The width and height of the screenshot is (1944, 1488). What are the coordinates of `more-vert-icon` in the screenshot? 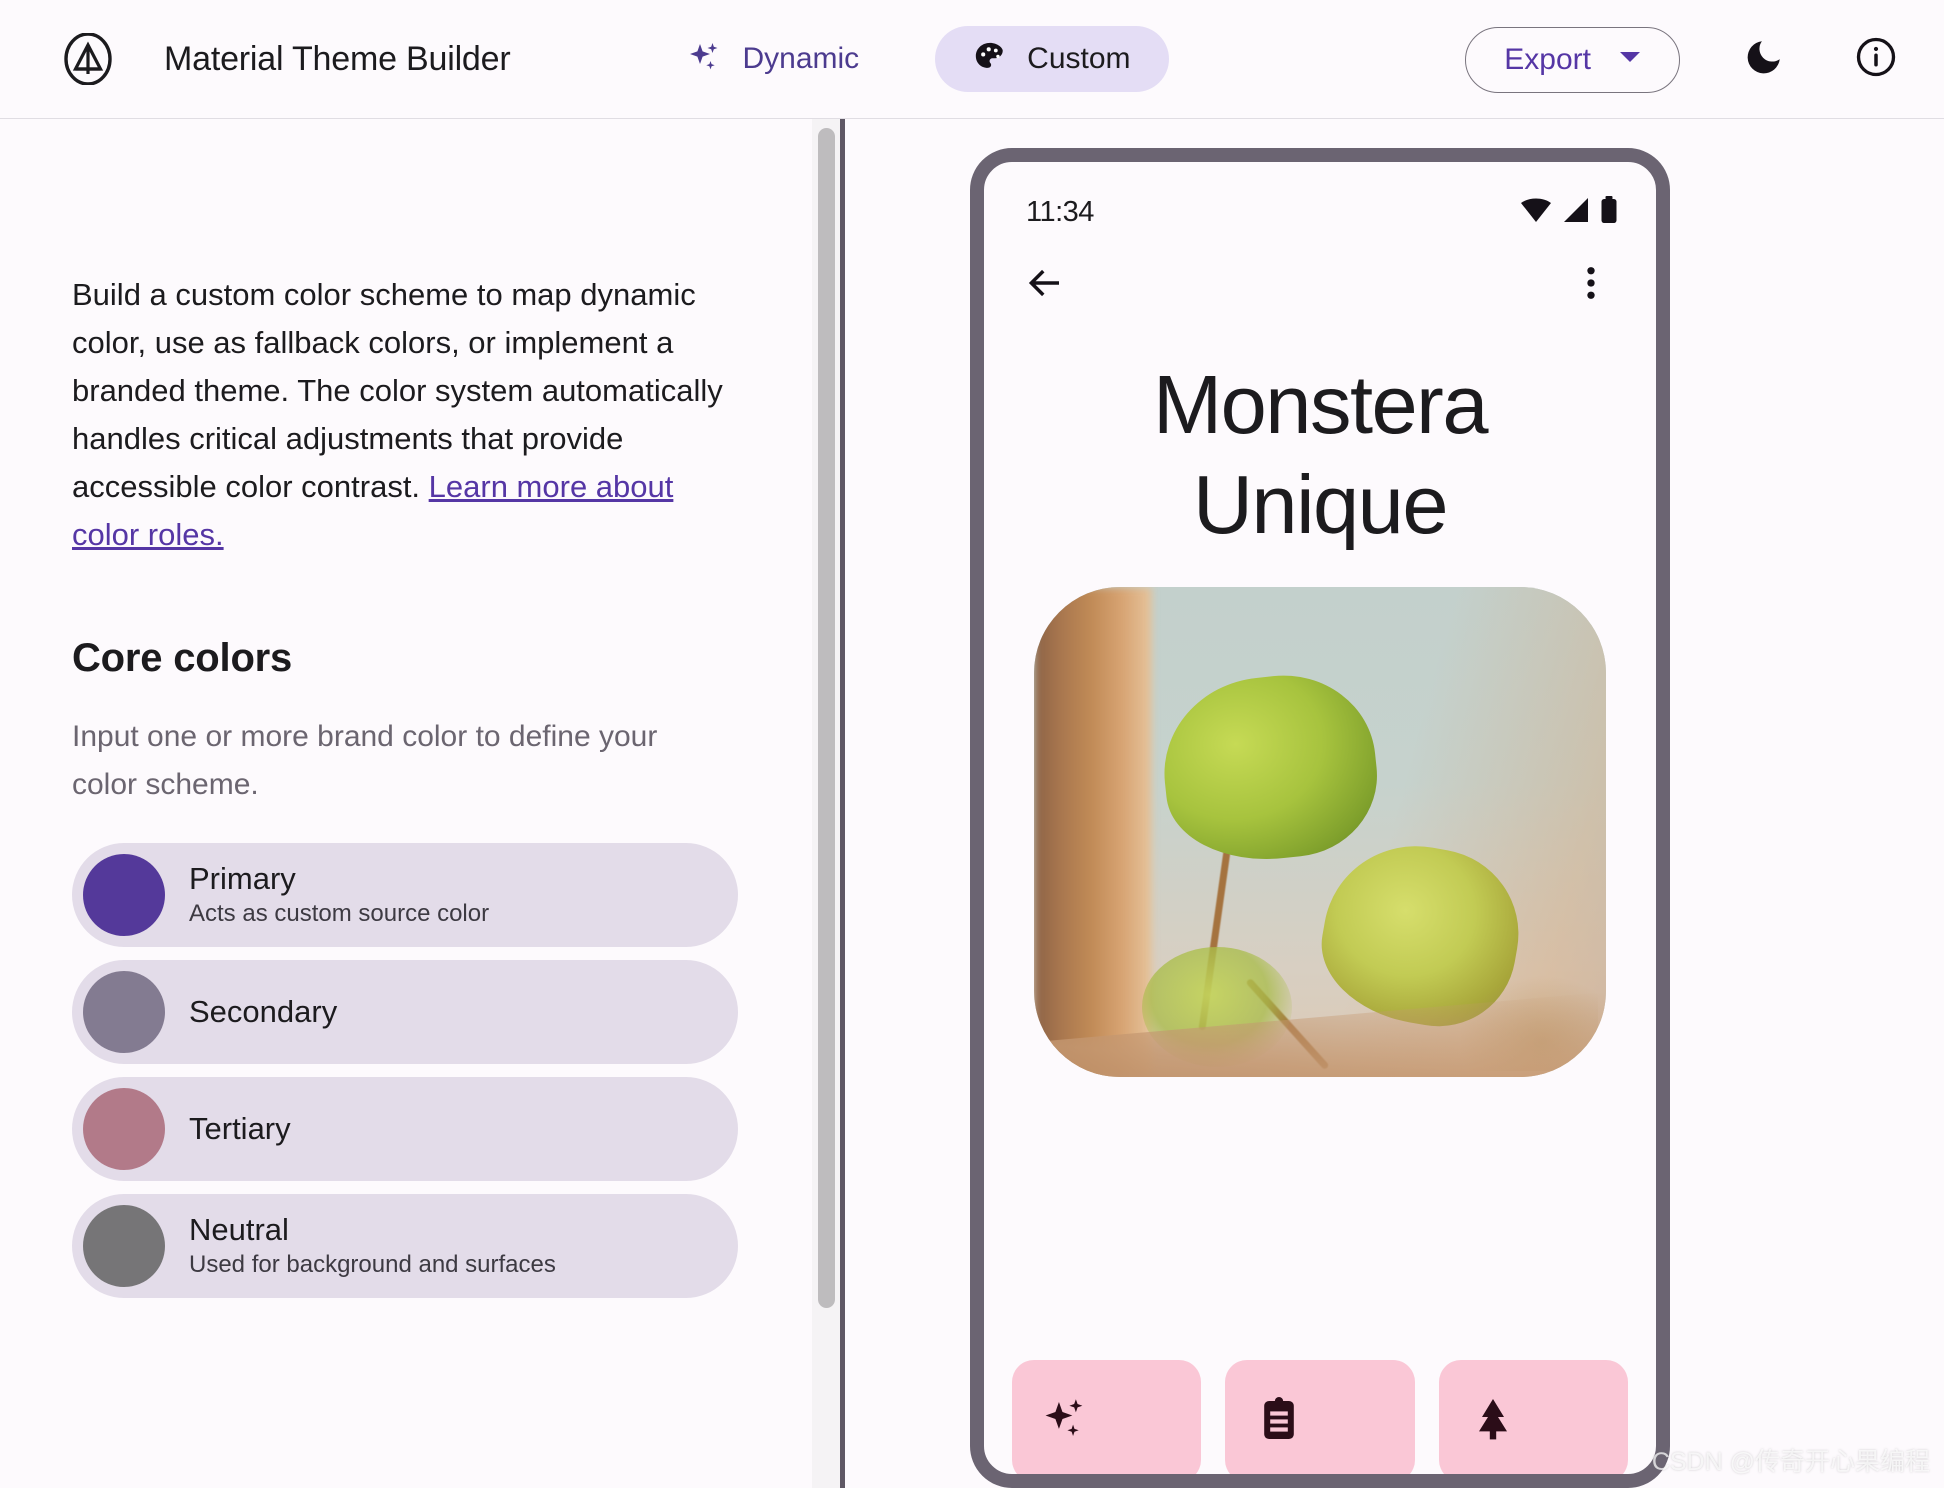 It's located at (1591, 285).